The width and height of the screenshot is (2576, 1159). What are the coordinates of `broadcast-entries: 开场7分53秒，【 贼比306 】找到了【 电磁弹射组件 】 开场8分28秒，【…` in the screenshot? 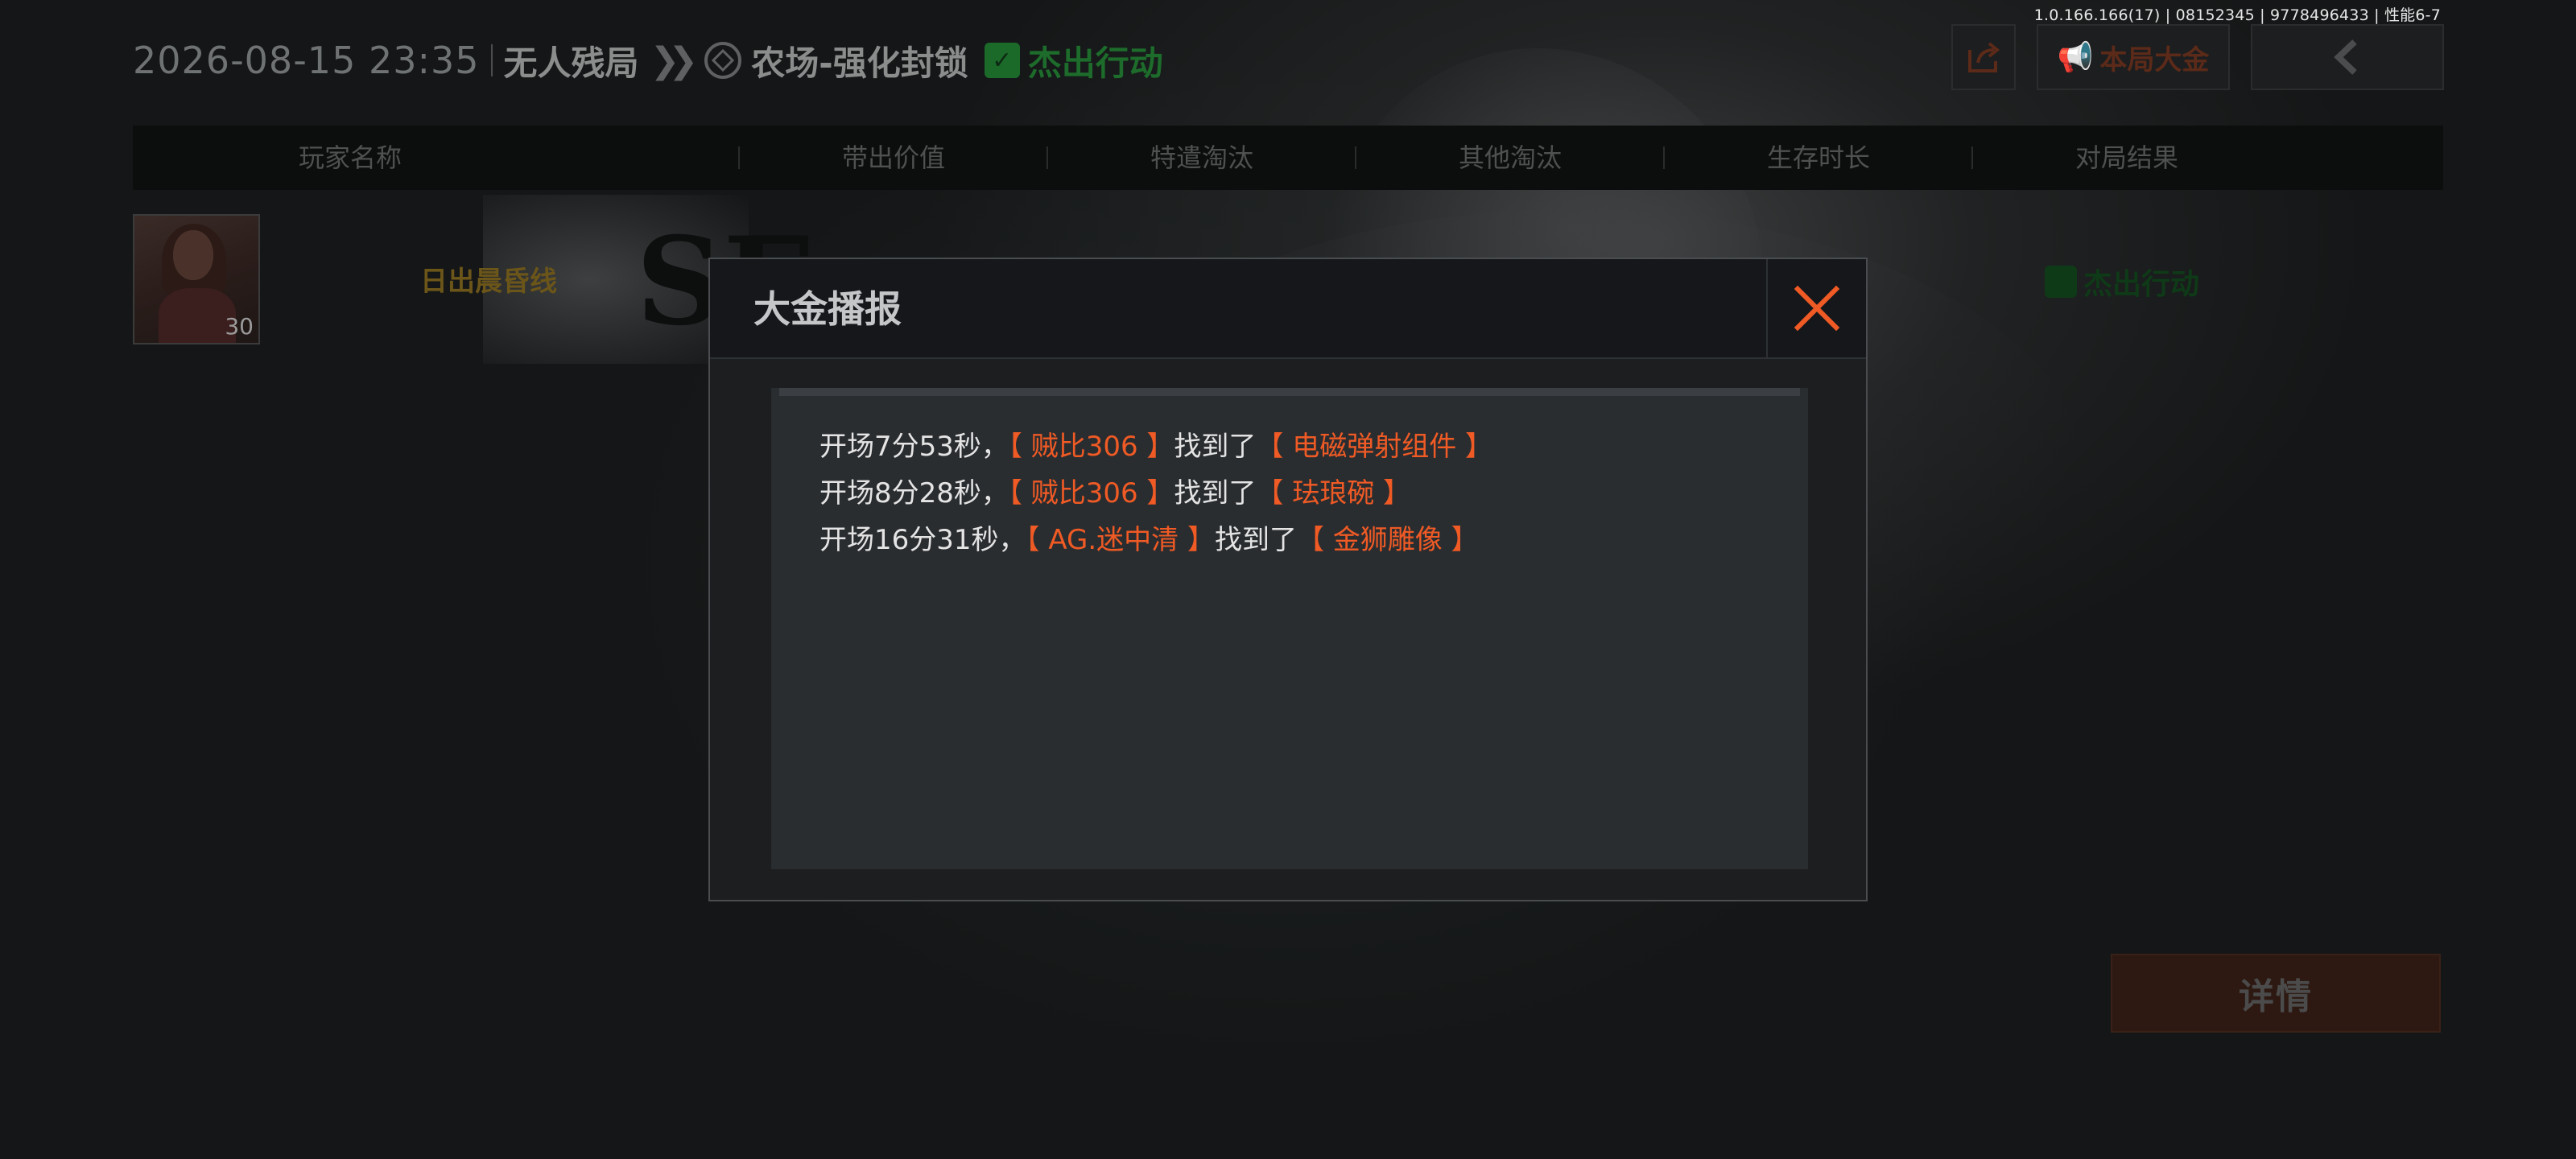 It's located at (1155, 493).